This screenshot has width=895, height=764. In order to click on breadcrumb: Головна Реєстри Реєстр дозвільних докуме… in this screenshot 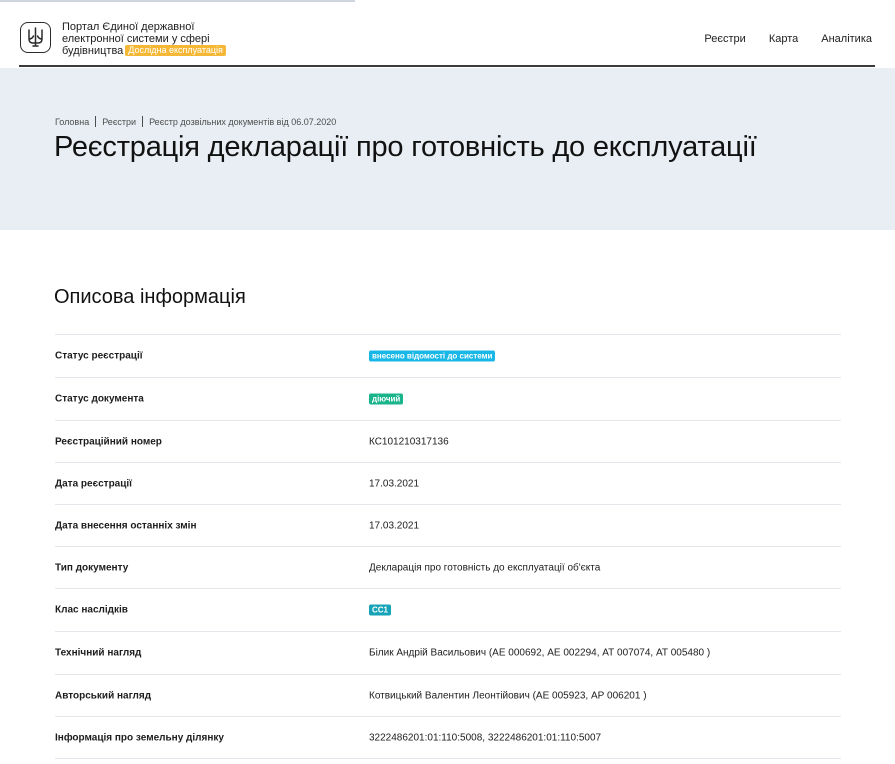, I will do `click(195, 121)`.